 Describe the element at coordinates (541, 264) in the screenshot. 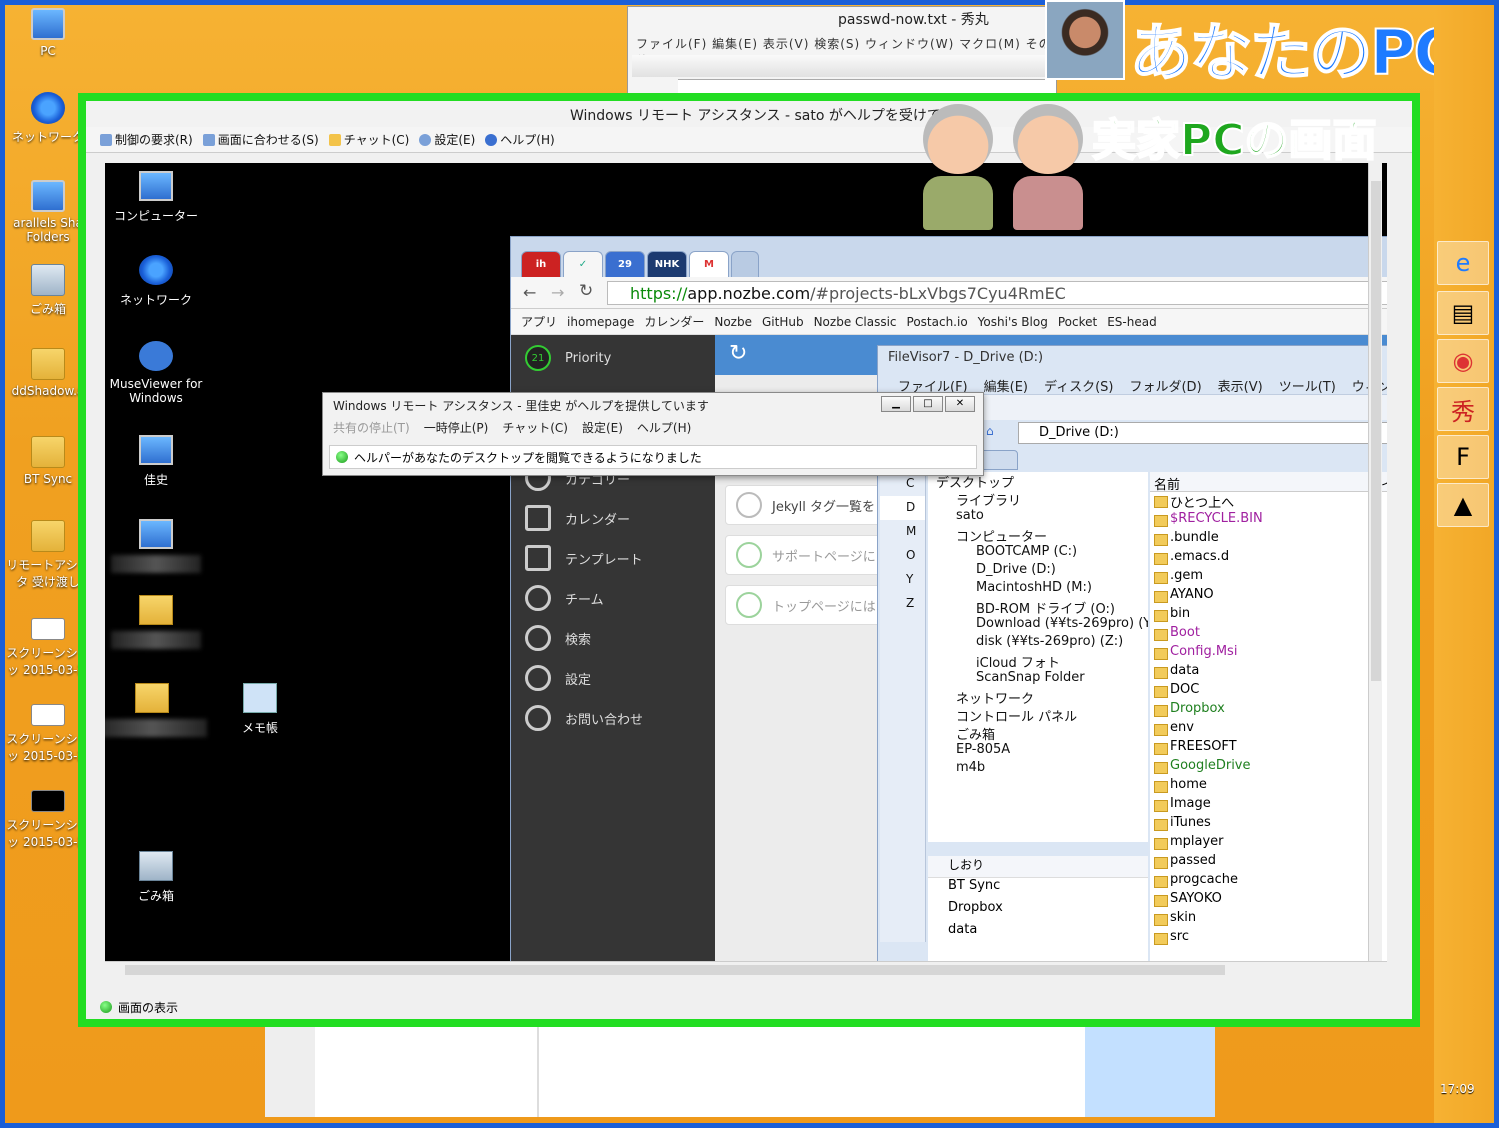

I see `tab-ih: ih` at that location.